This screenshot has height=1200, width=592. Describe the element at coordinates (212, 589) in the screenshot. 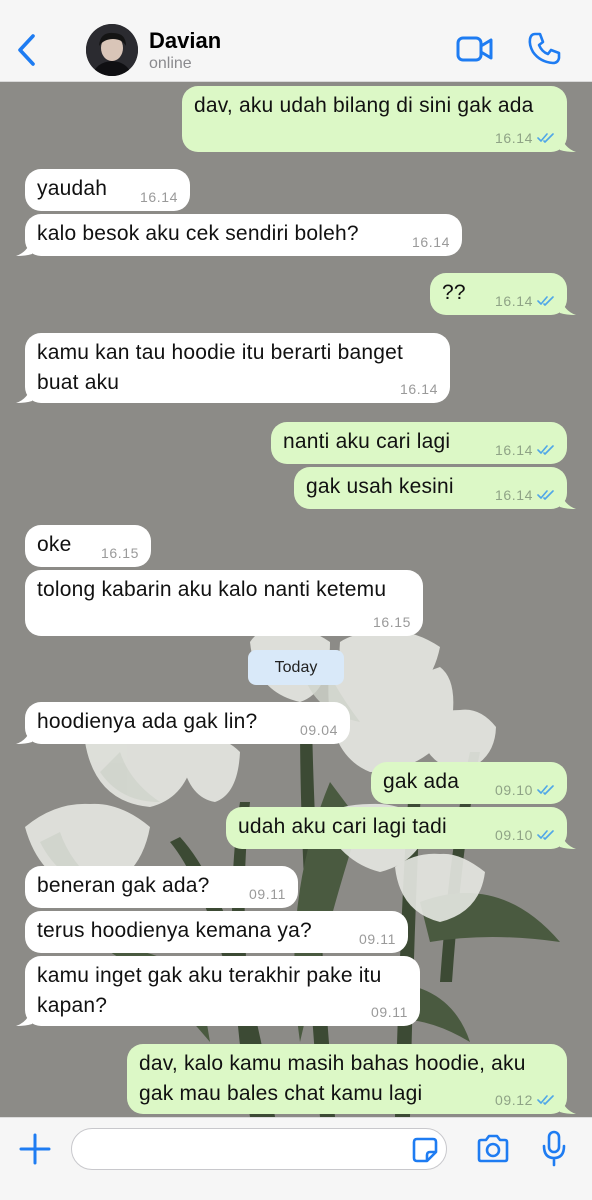

I see `message-text: tolong kabarin aku kalo nanti ketemu` at that location.